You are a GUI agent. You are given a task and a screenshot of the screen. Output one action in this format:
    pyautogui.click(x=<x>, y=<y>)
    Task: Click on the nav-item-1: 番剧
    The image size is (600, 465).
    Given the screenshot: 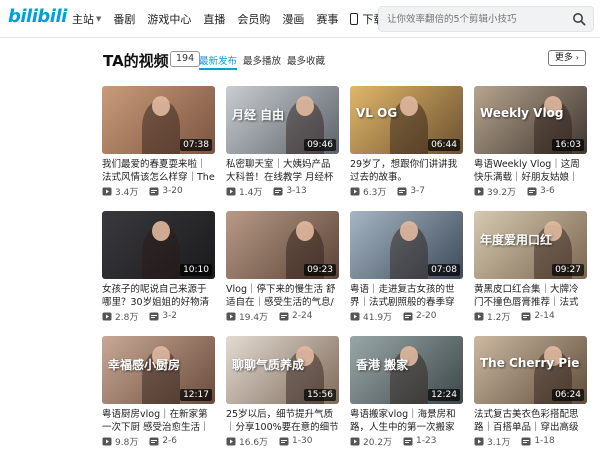 What is the action you would take?
    pyautogui.click(x=124, y=19)
    